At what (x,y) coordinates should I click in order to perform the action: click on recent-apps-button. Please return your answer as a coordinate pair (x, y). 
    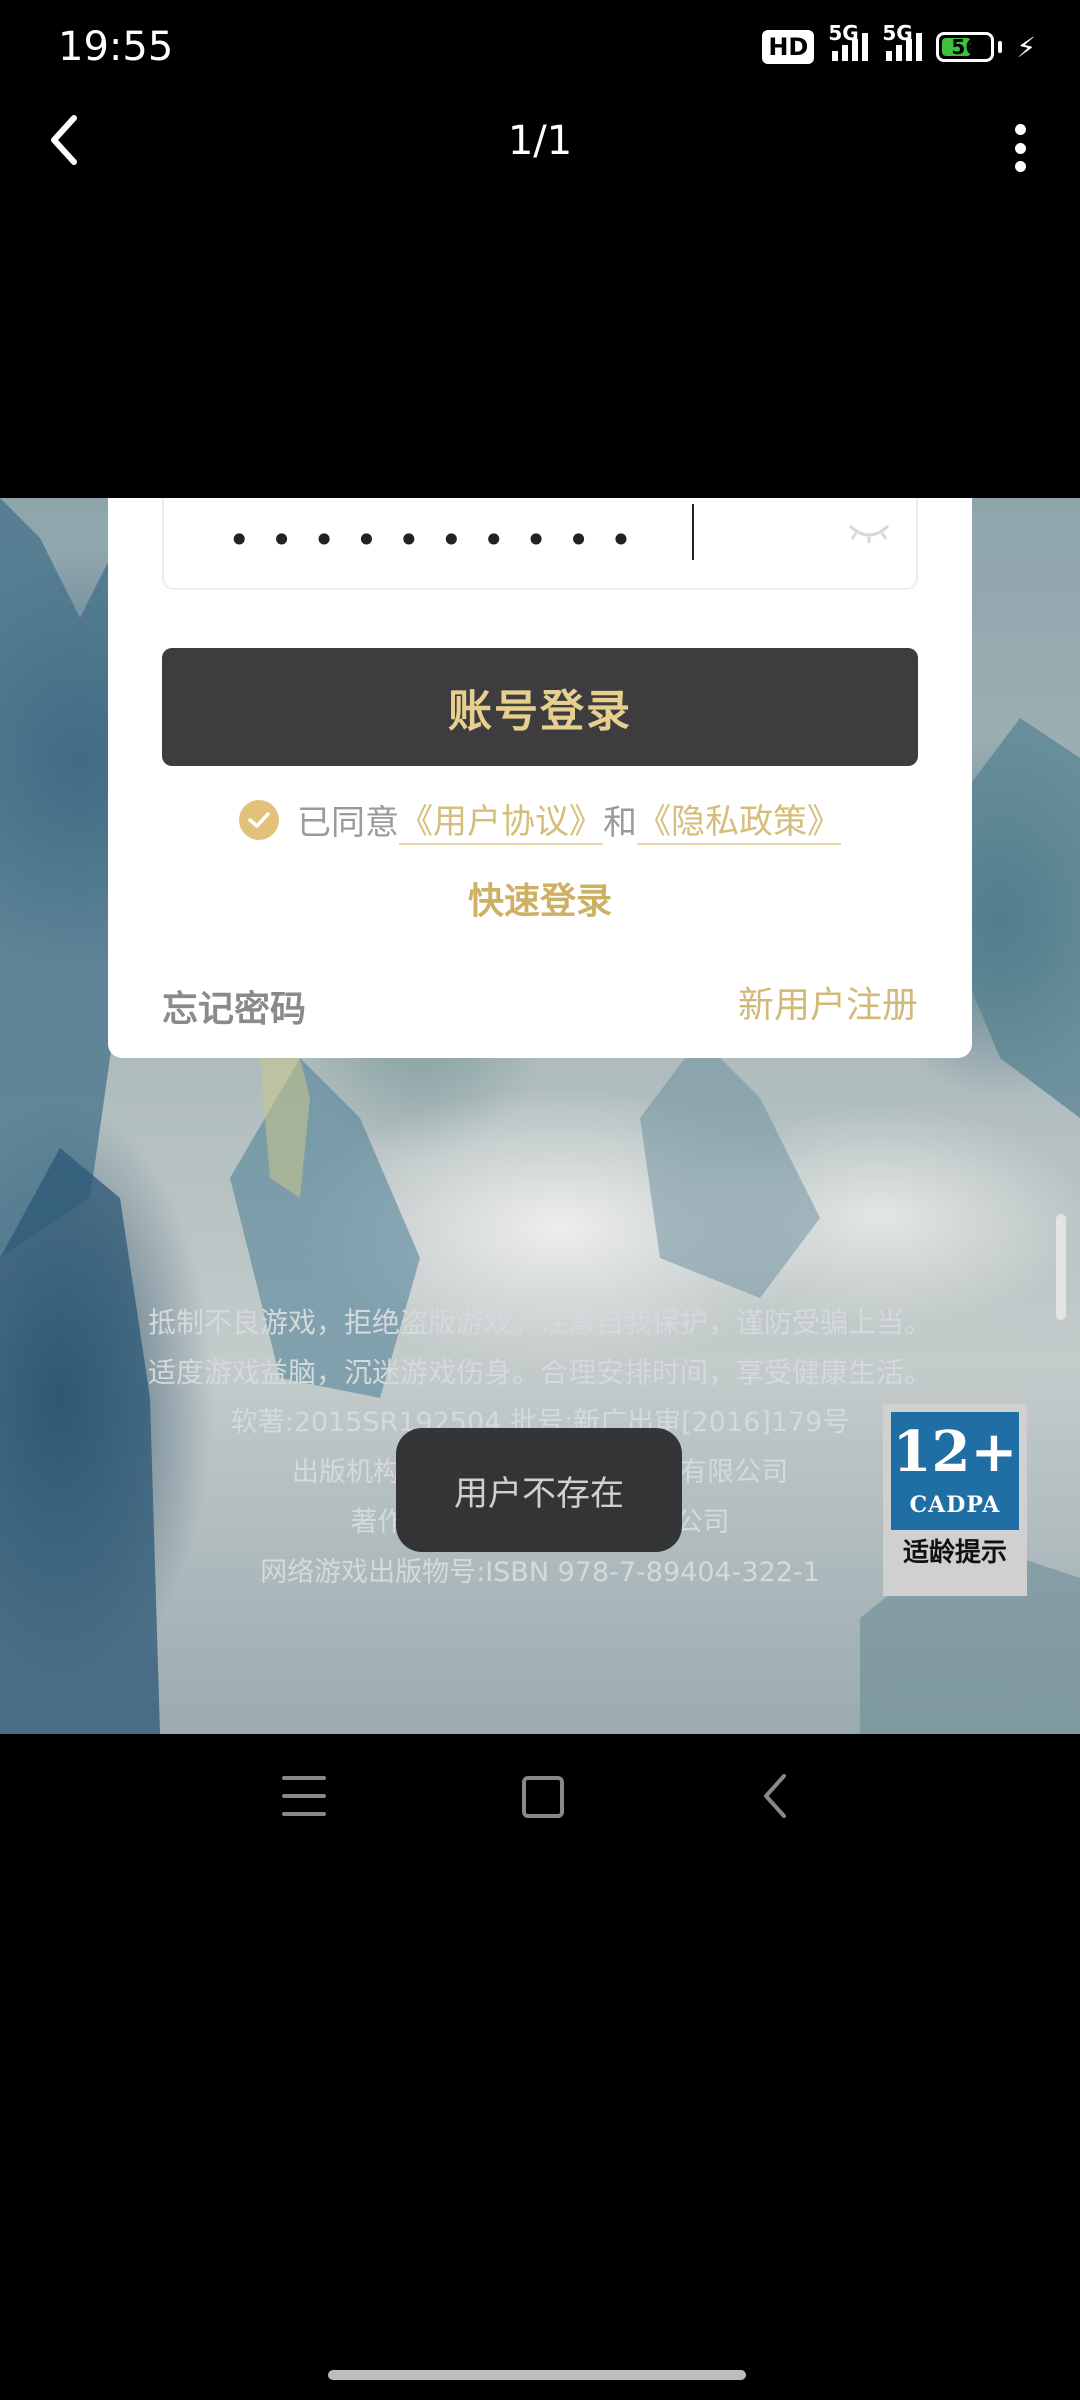
    Looking at the image, I should click on (304, 1796).